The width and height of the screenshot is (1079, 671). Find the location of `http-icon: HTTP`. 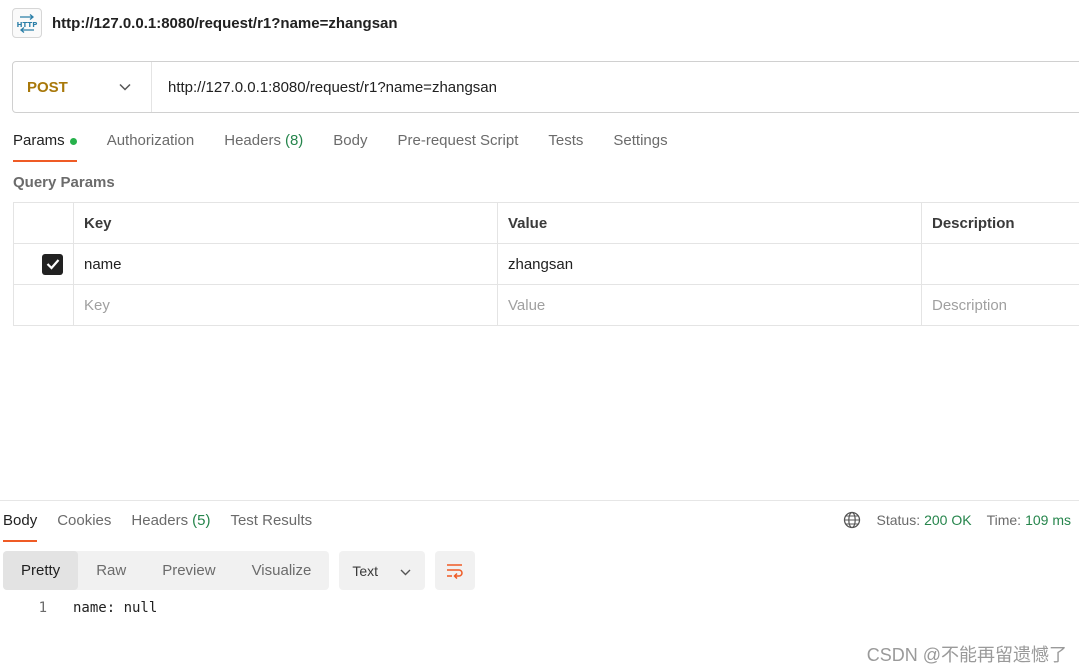

http-icon: HTTP is located at coordinates (27, 23).